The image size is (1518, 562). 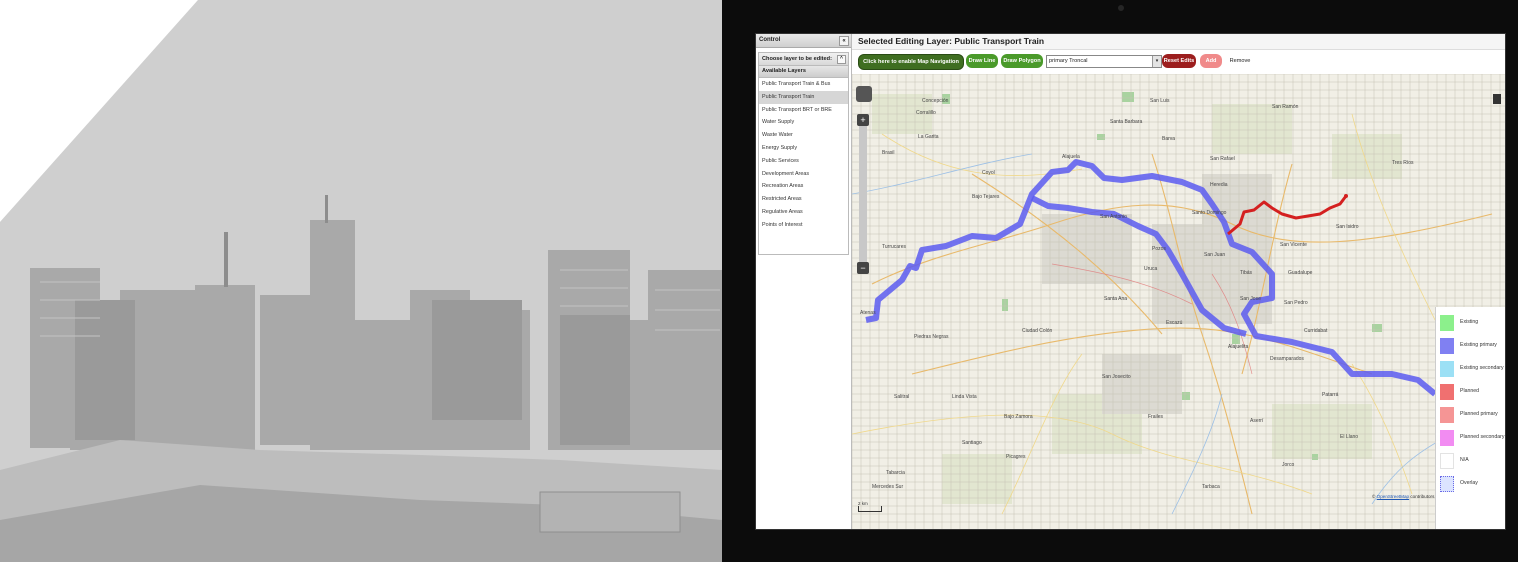 What do you see at coordinates (1472, 461) in the screenshot?
I see `legend-item: N/A` at bounding box center [1472, 461].